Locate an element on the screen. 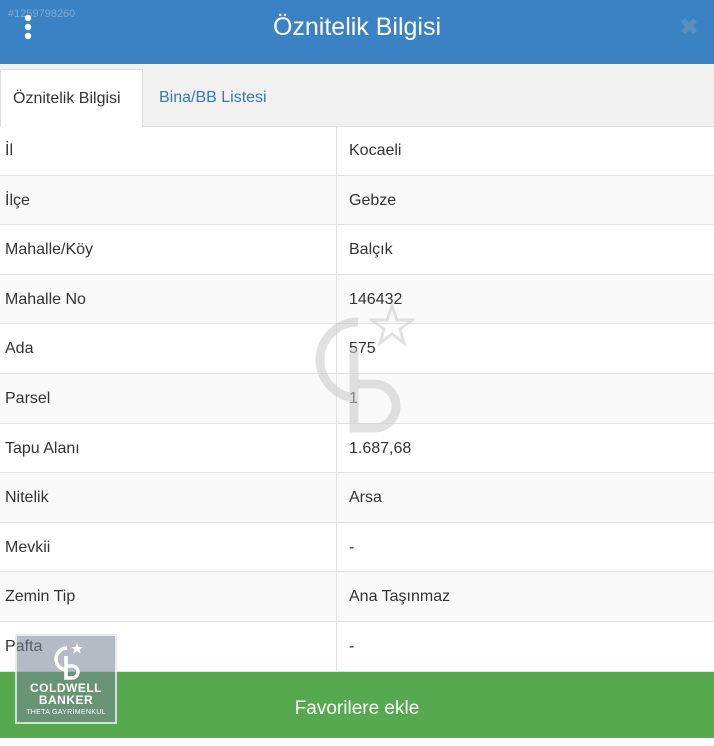 The height and width of the screenshot is (746, 714). row-key: İlçe is located at coordinates (17, 200).